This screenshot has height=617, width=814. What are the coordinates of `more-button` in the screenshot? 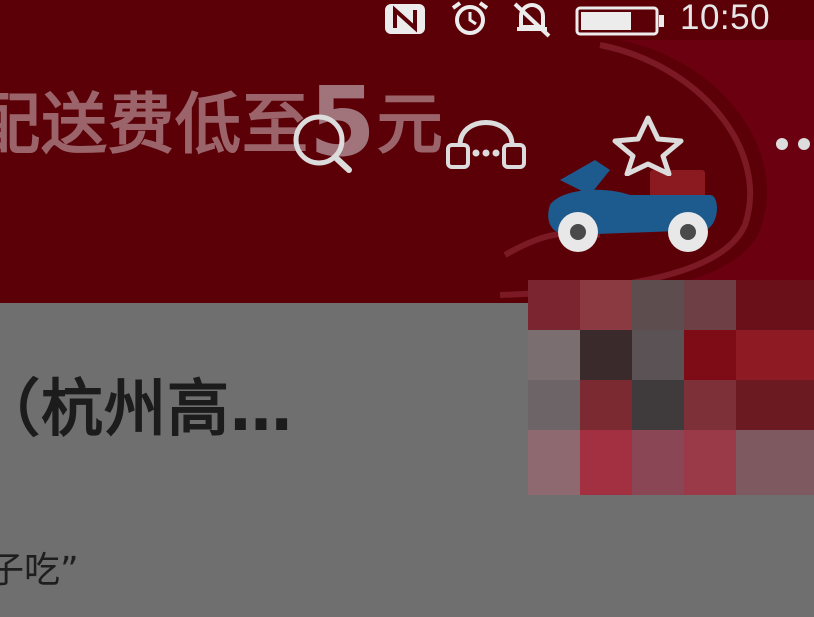 It's located at (792, 147).